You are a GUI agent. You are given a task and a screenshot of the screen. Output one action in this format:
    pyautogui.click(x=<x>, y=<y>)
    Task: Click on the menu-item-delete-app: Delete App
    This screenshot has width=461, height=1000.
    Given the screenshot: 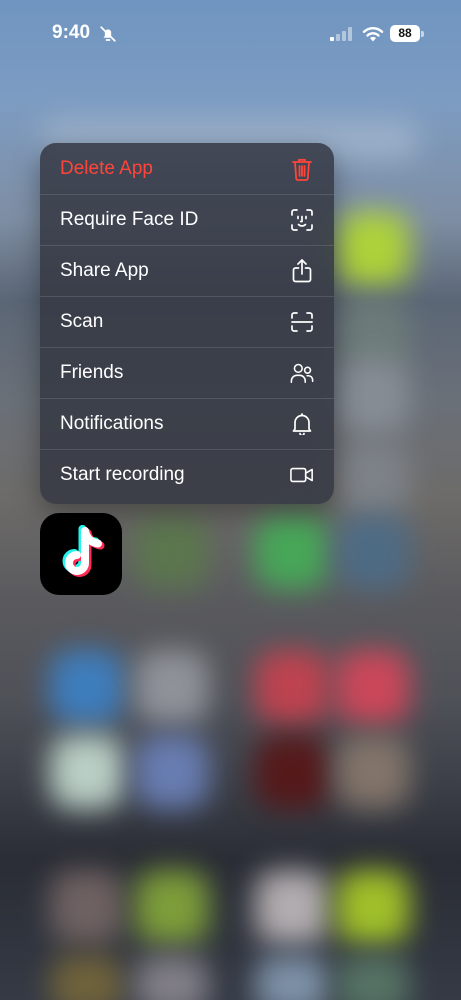 What is the action you would take?
    pyautogui.click(x=187, y=168)
    